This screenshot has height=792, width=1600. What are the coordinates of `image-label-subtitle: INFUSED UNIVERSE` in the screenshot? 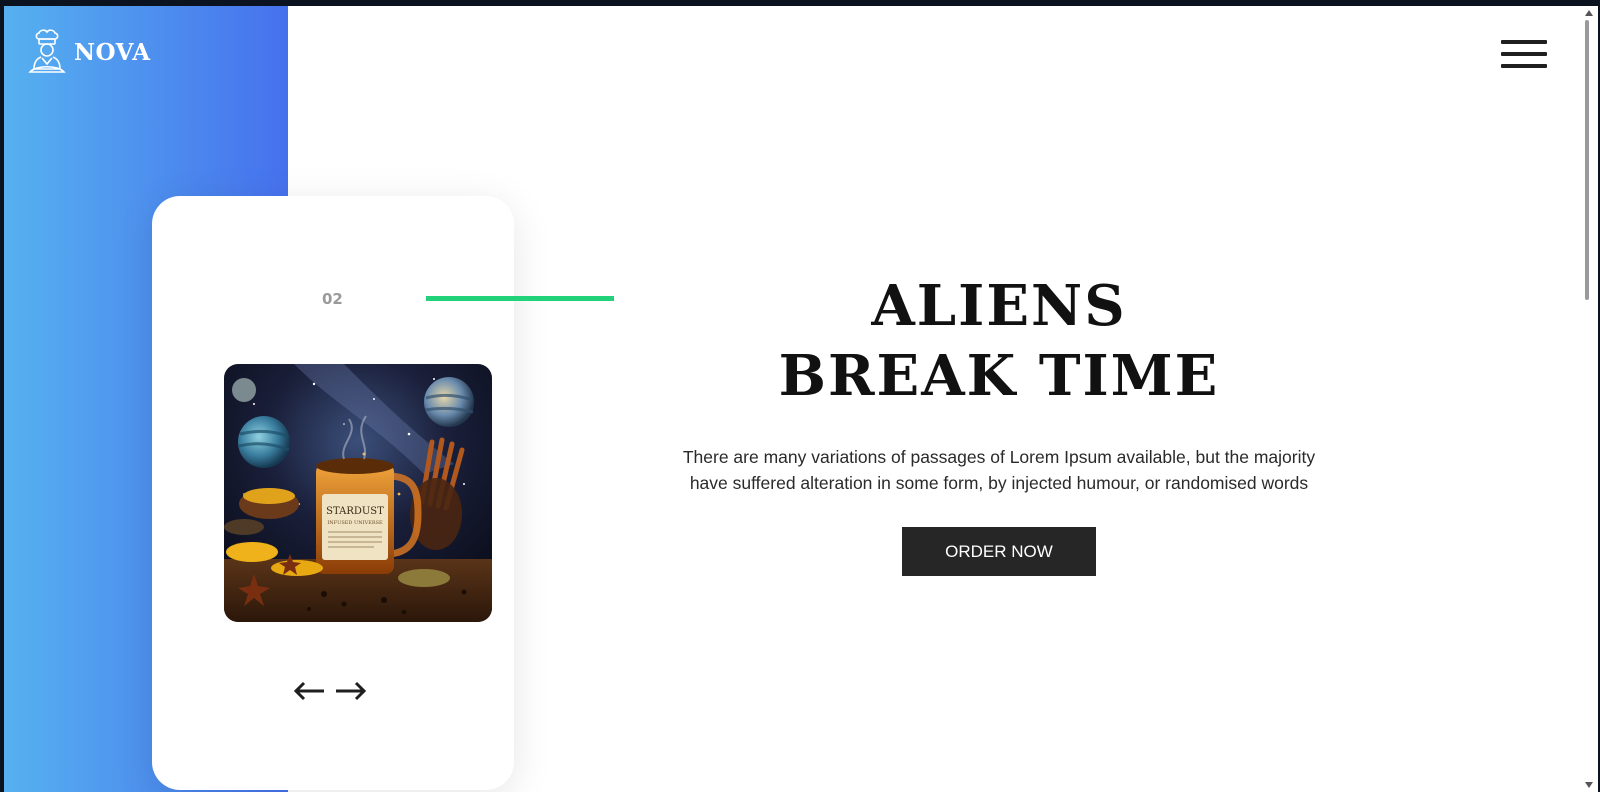 It's located at (355, 523).